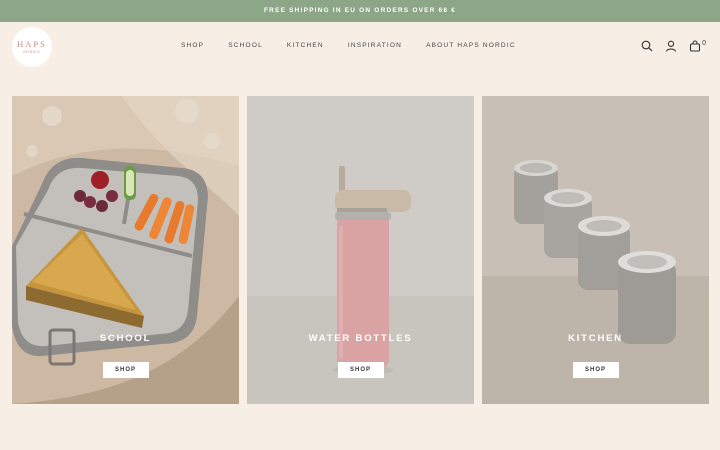  I want to click on nav-item-kitchen: KITCHEN, so click(305, 48).